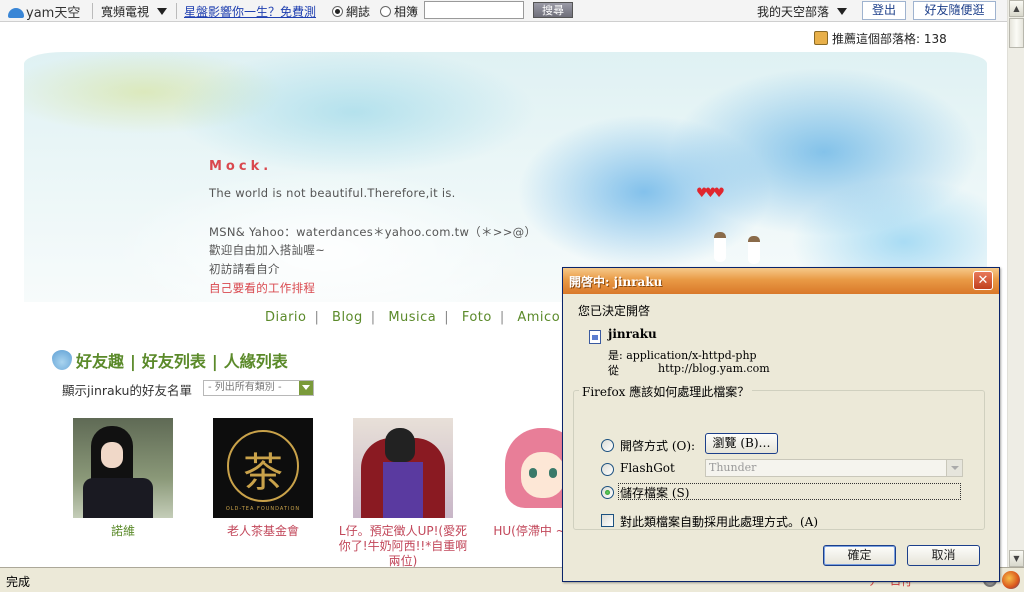  I want to click on option-album-label: 相簿, so click(406, 12).